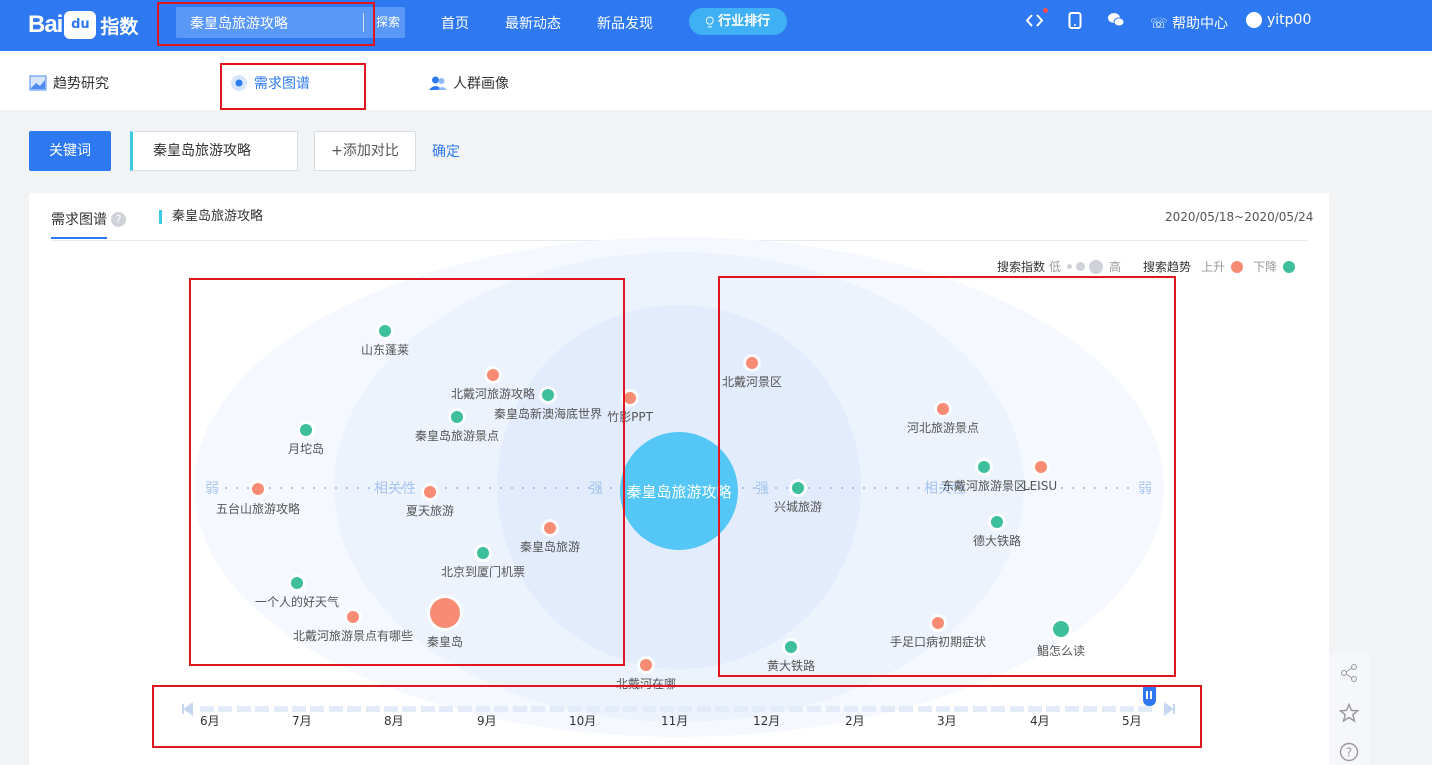  What do you see at coordinates (446, 151) in the screenshot?
I see `confirm-button: 确定` at bounding box center [446, 151].